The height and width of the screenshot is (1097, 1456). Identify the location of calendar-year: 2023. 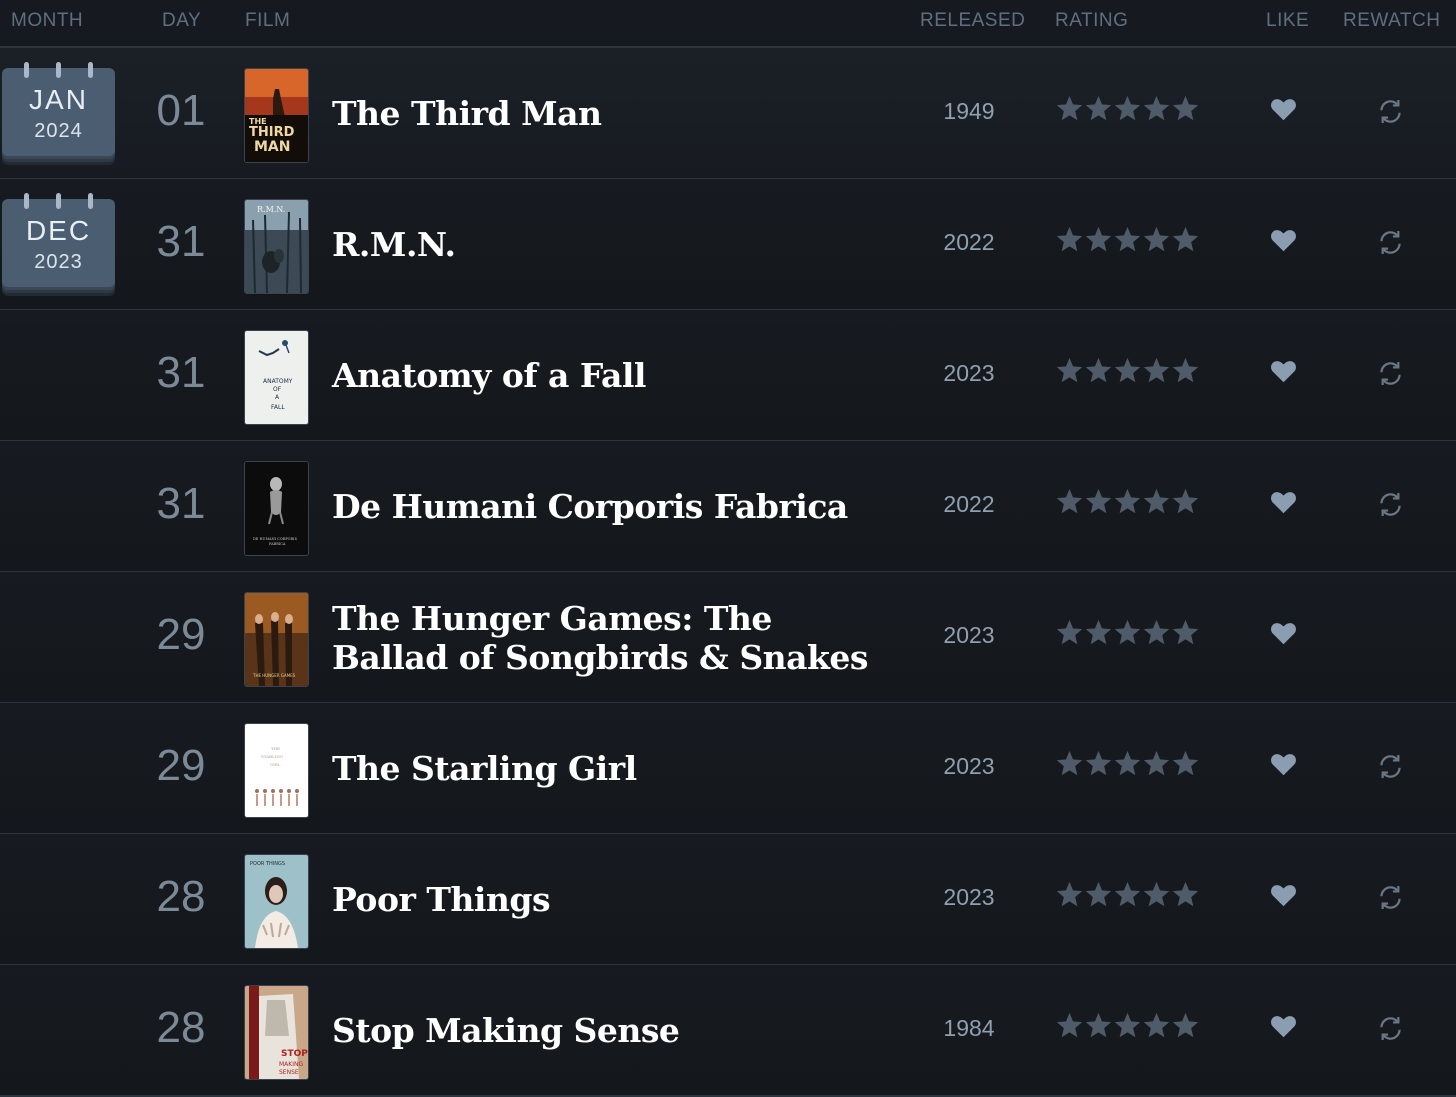
(58, 262).